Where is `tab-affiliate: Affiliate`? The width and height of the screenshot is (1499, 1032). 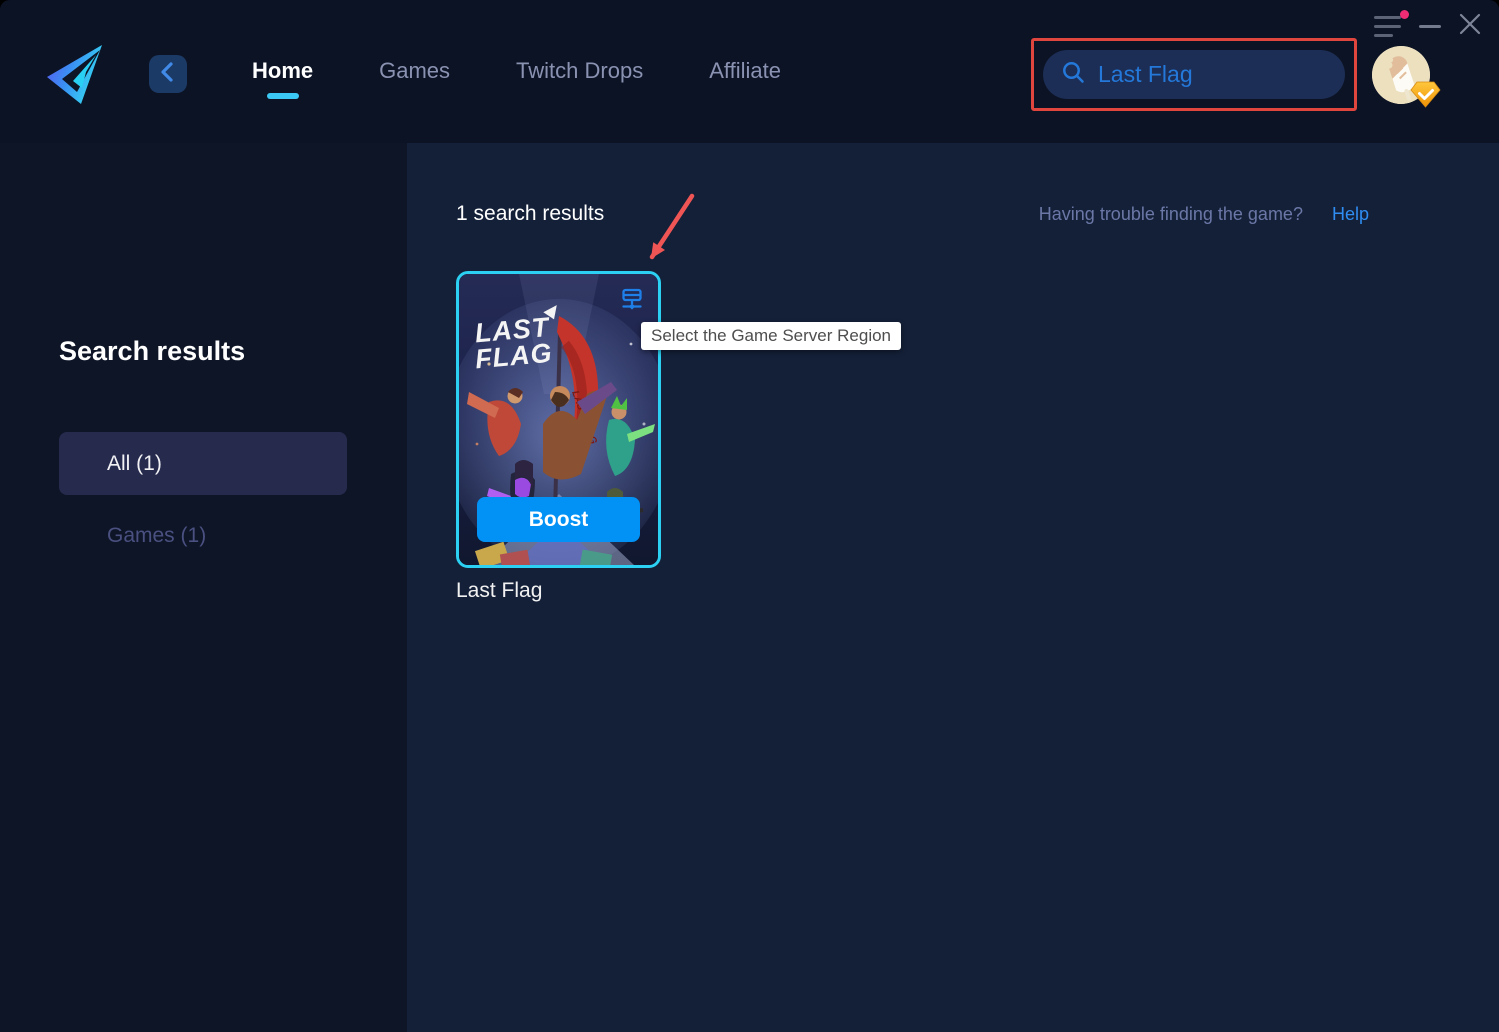
tab-affiliate: Affiliate is located at coordinates (745, 78).